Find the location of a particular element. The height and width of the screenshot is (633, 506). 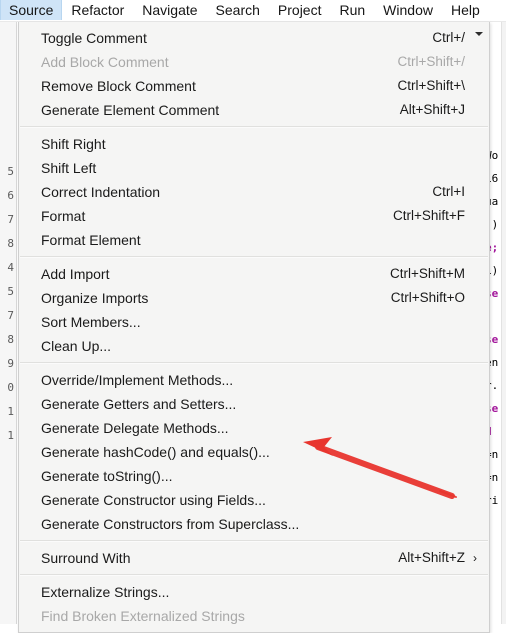

menubar-item-project: Project is located at coordinates (300, 10).